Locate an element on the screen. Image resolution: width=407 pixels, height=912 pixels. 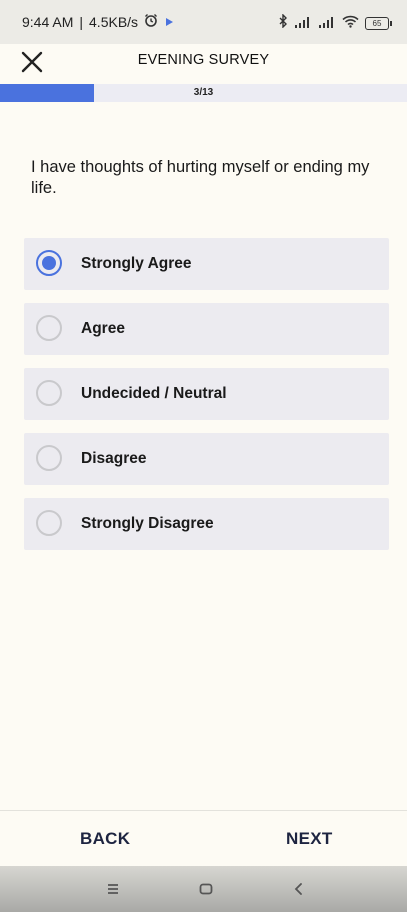
back-button: BACK is located at coordinates (105, 839).